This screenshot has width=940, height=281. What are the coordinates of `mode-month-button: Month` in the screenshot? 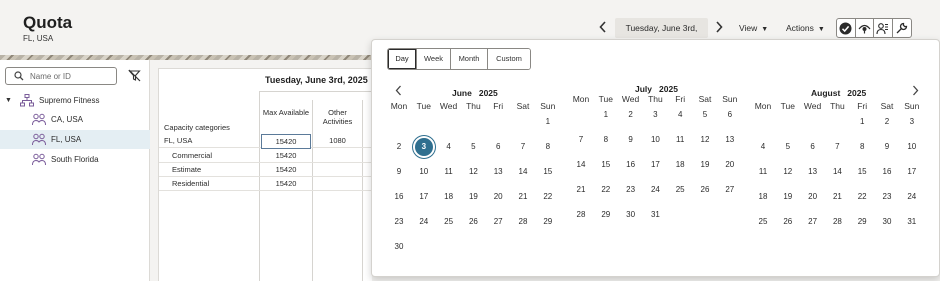 It's located at (469, 59).